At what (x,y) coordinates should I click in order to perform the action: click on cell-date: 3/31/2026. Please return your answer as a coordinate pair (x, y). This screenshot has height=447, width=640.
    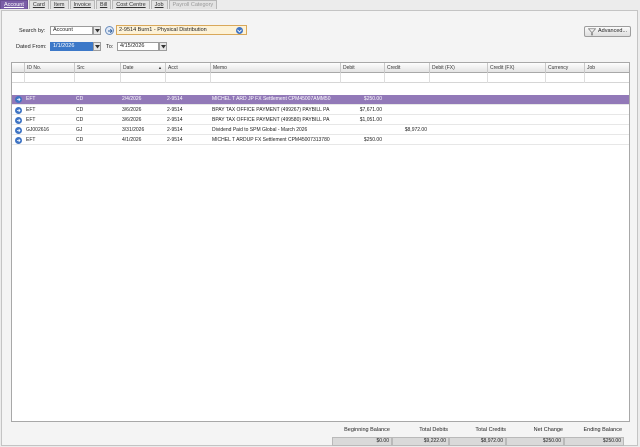
    Looking at the image, I should click on (133, 130).